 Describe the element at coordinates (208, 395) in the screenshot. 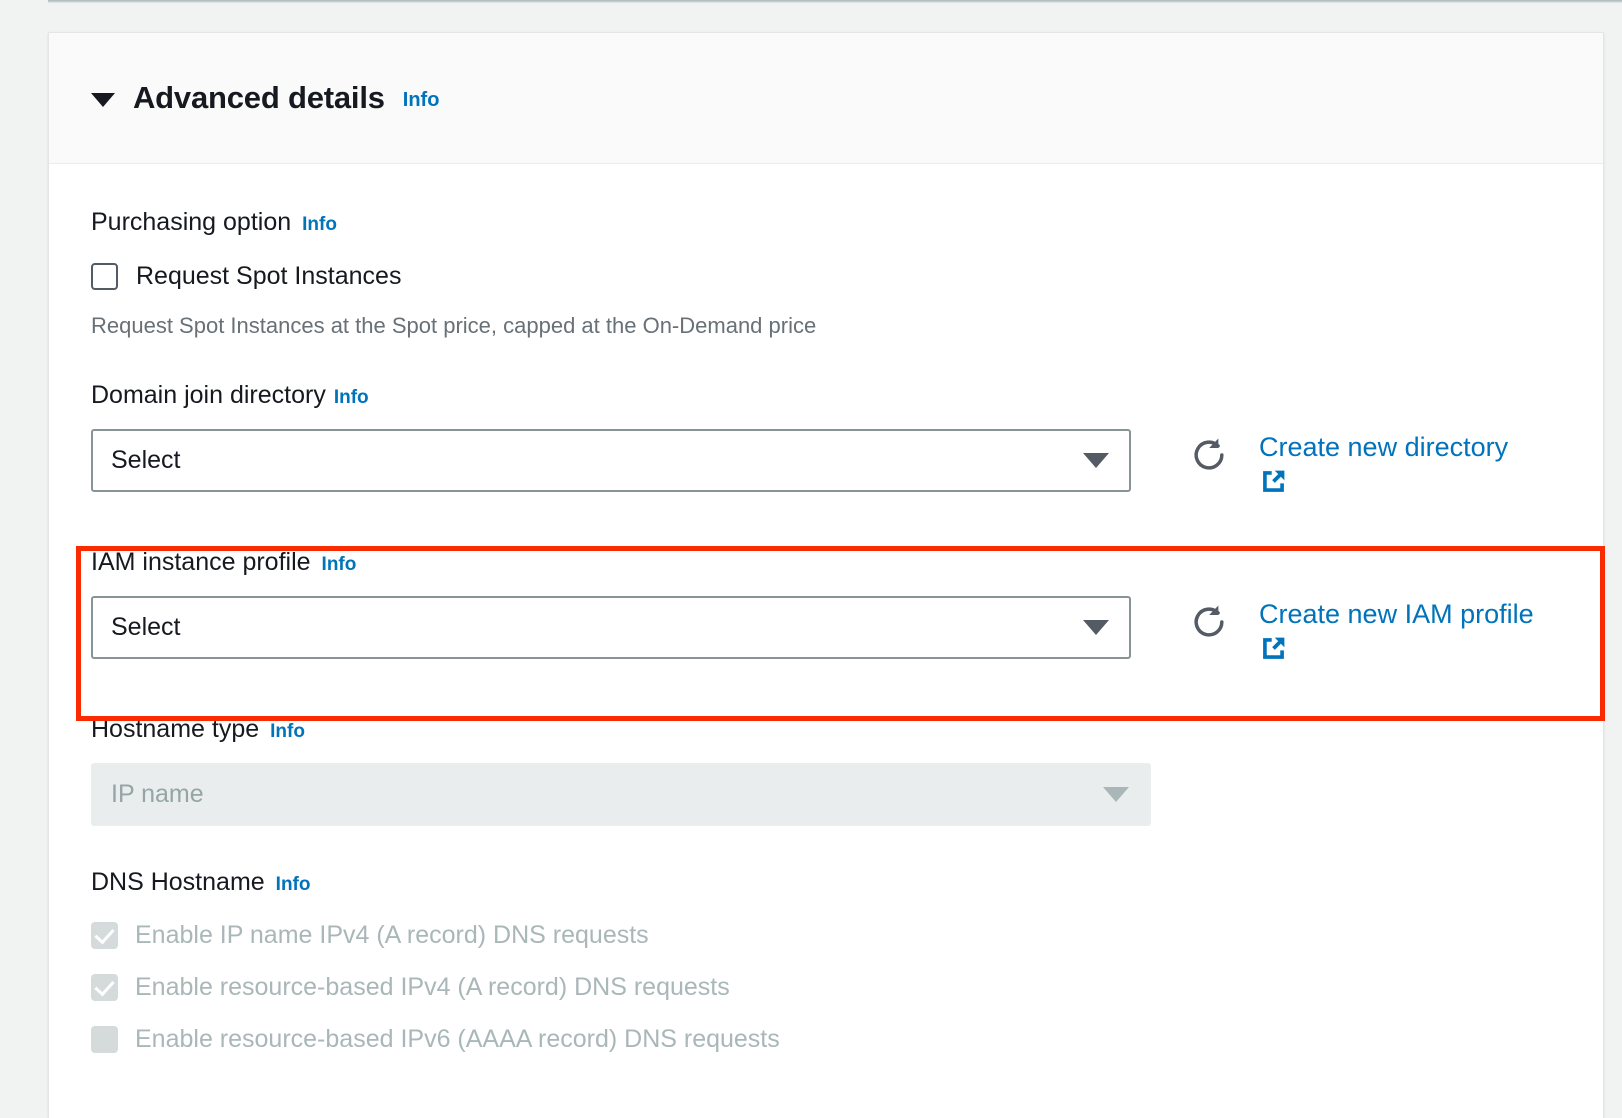

I see `domain-join-directory-label: Domain join directory` at that location.